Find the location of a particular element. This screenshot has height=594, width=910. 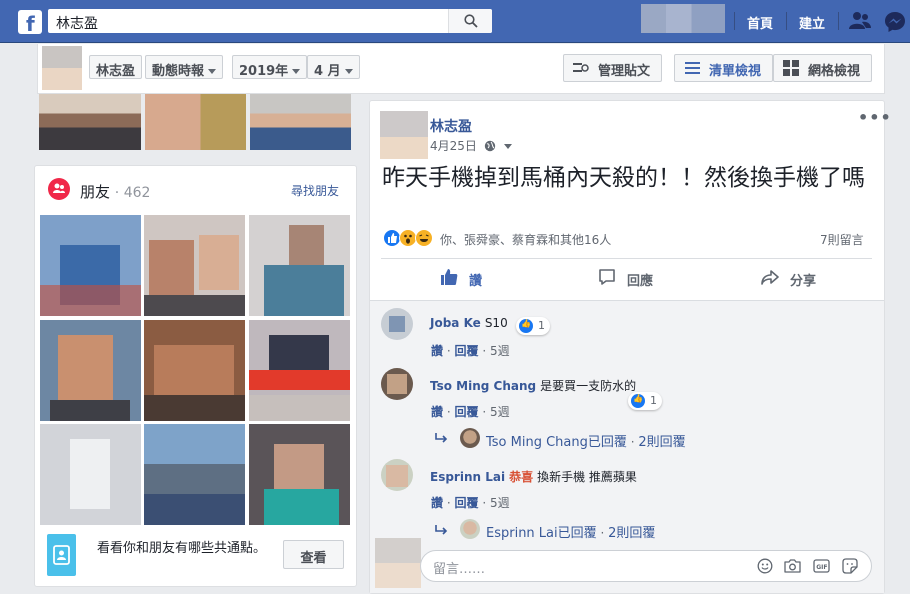

comment-text: 是要買一支防水的 is located at coordinates (588, 386).